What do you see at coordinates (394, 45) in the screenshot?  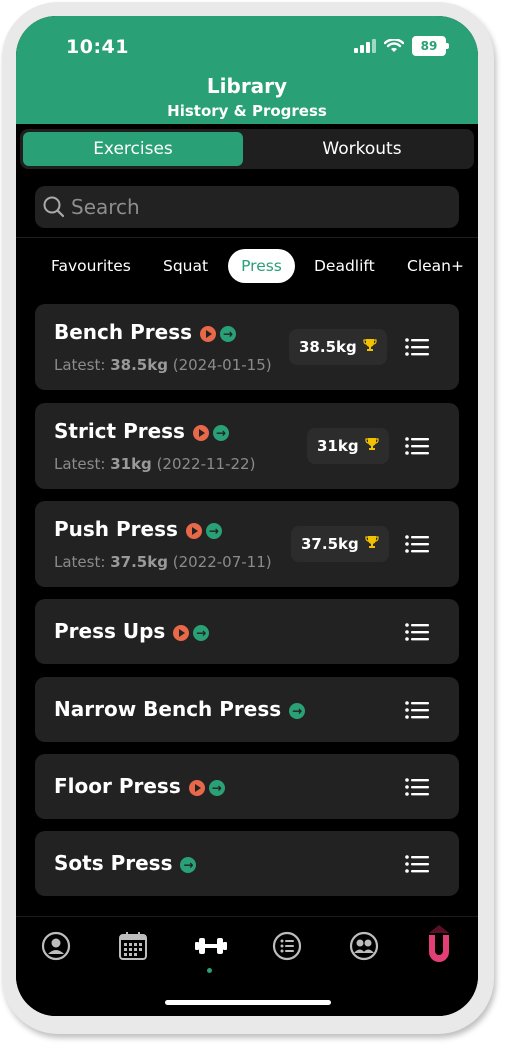 I see `wifi-icon` at bounding box center [394, 45].